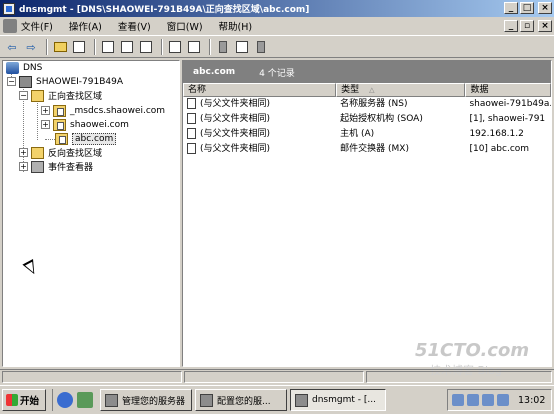 Image resolution: width=554 pixels, height=414 pixels. What do you see at coordinates (103, 110) in the screenshot?
I see `tree-zone-msdcs: + _msdcs.shaowei.com` at bounding box center [103, 110].